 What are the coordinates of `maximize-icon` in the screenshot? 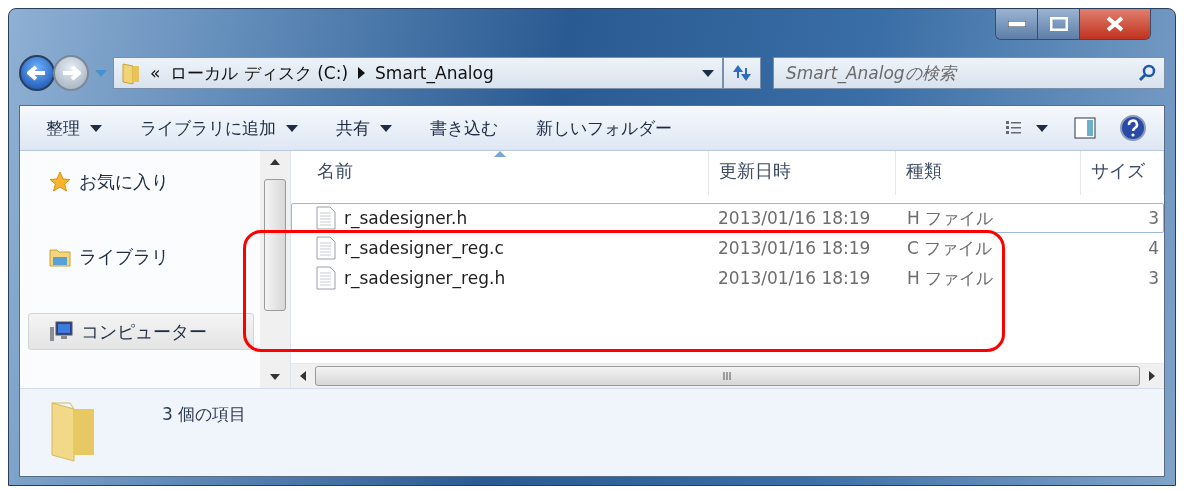 It's located at (1058, 24).